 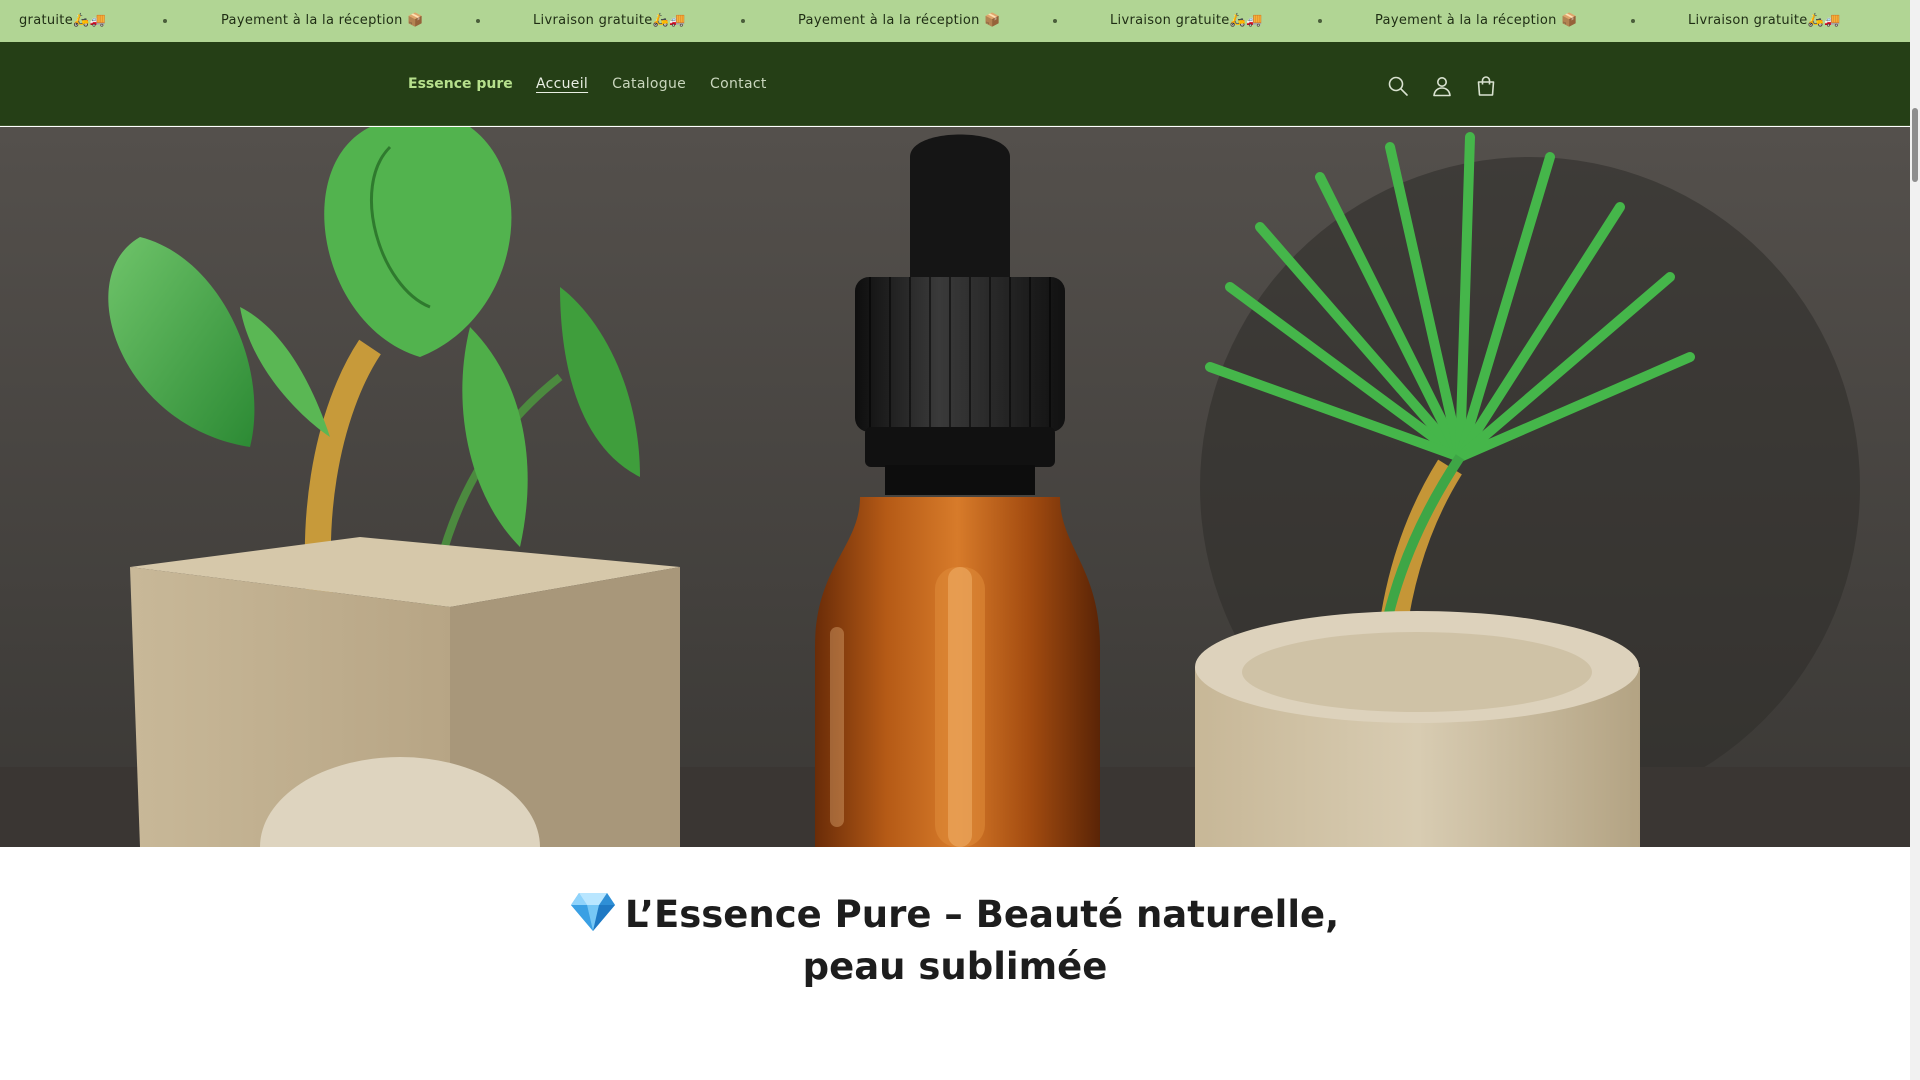 I want to click on header-icons, so click(x=1442, y=86).